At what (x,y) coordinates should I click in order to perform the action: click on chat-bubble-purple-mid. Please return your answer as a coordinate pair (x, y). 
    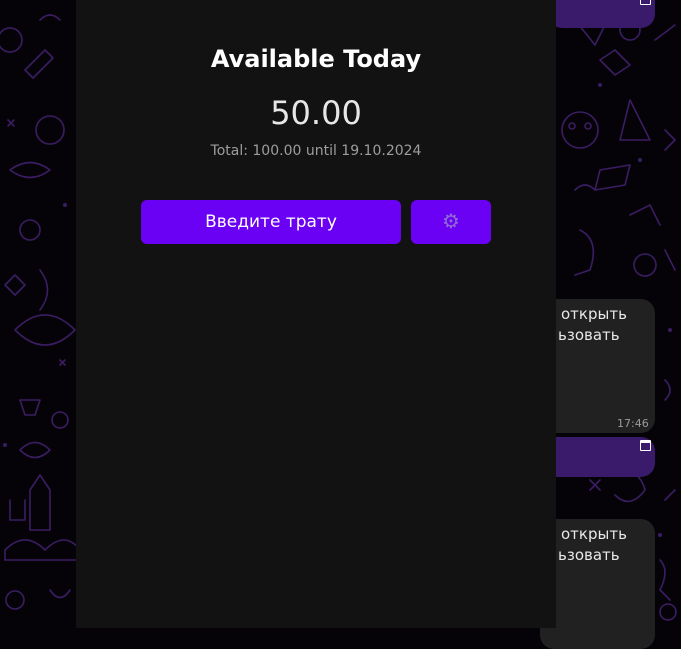
    Looking at the image, I should click on (601, 457).